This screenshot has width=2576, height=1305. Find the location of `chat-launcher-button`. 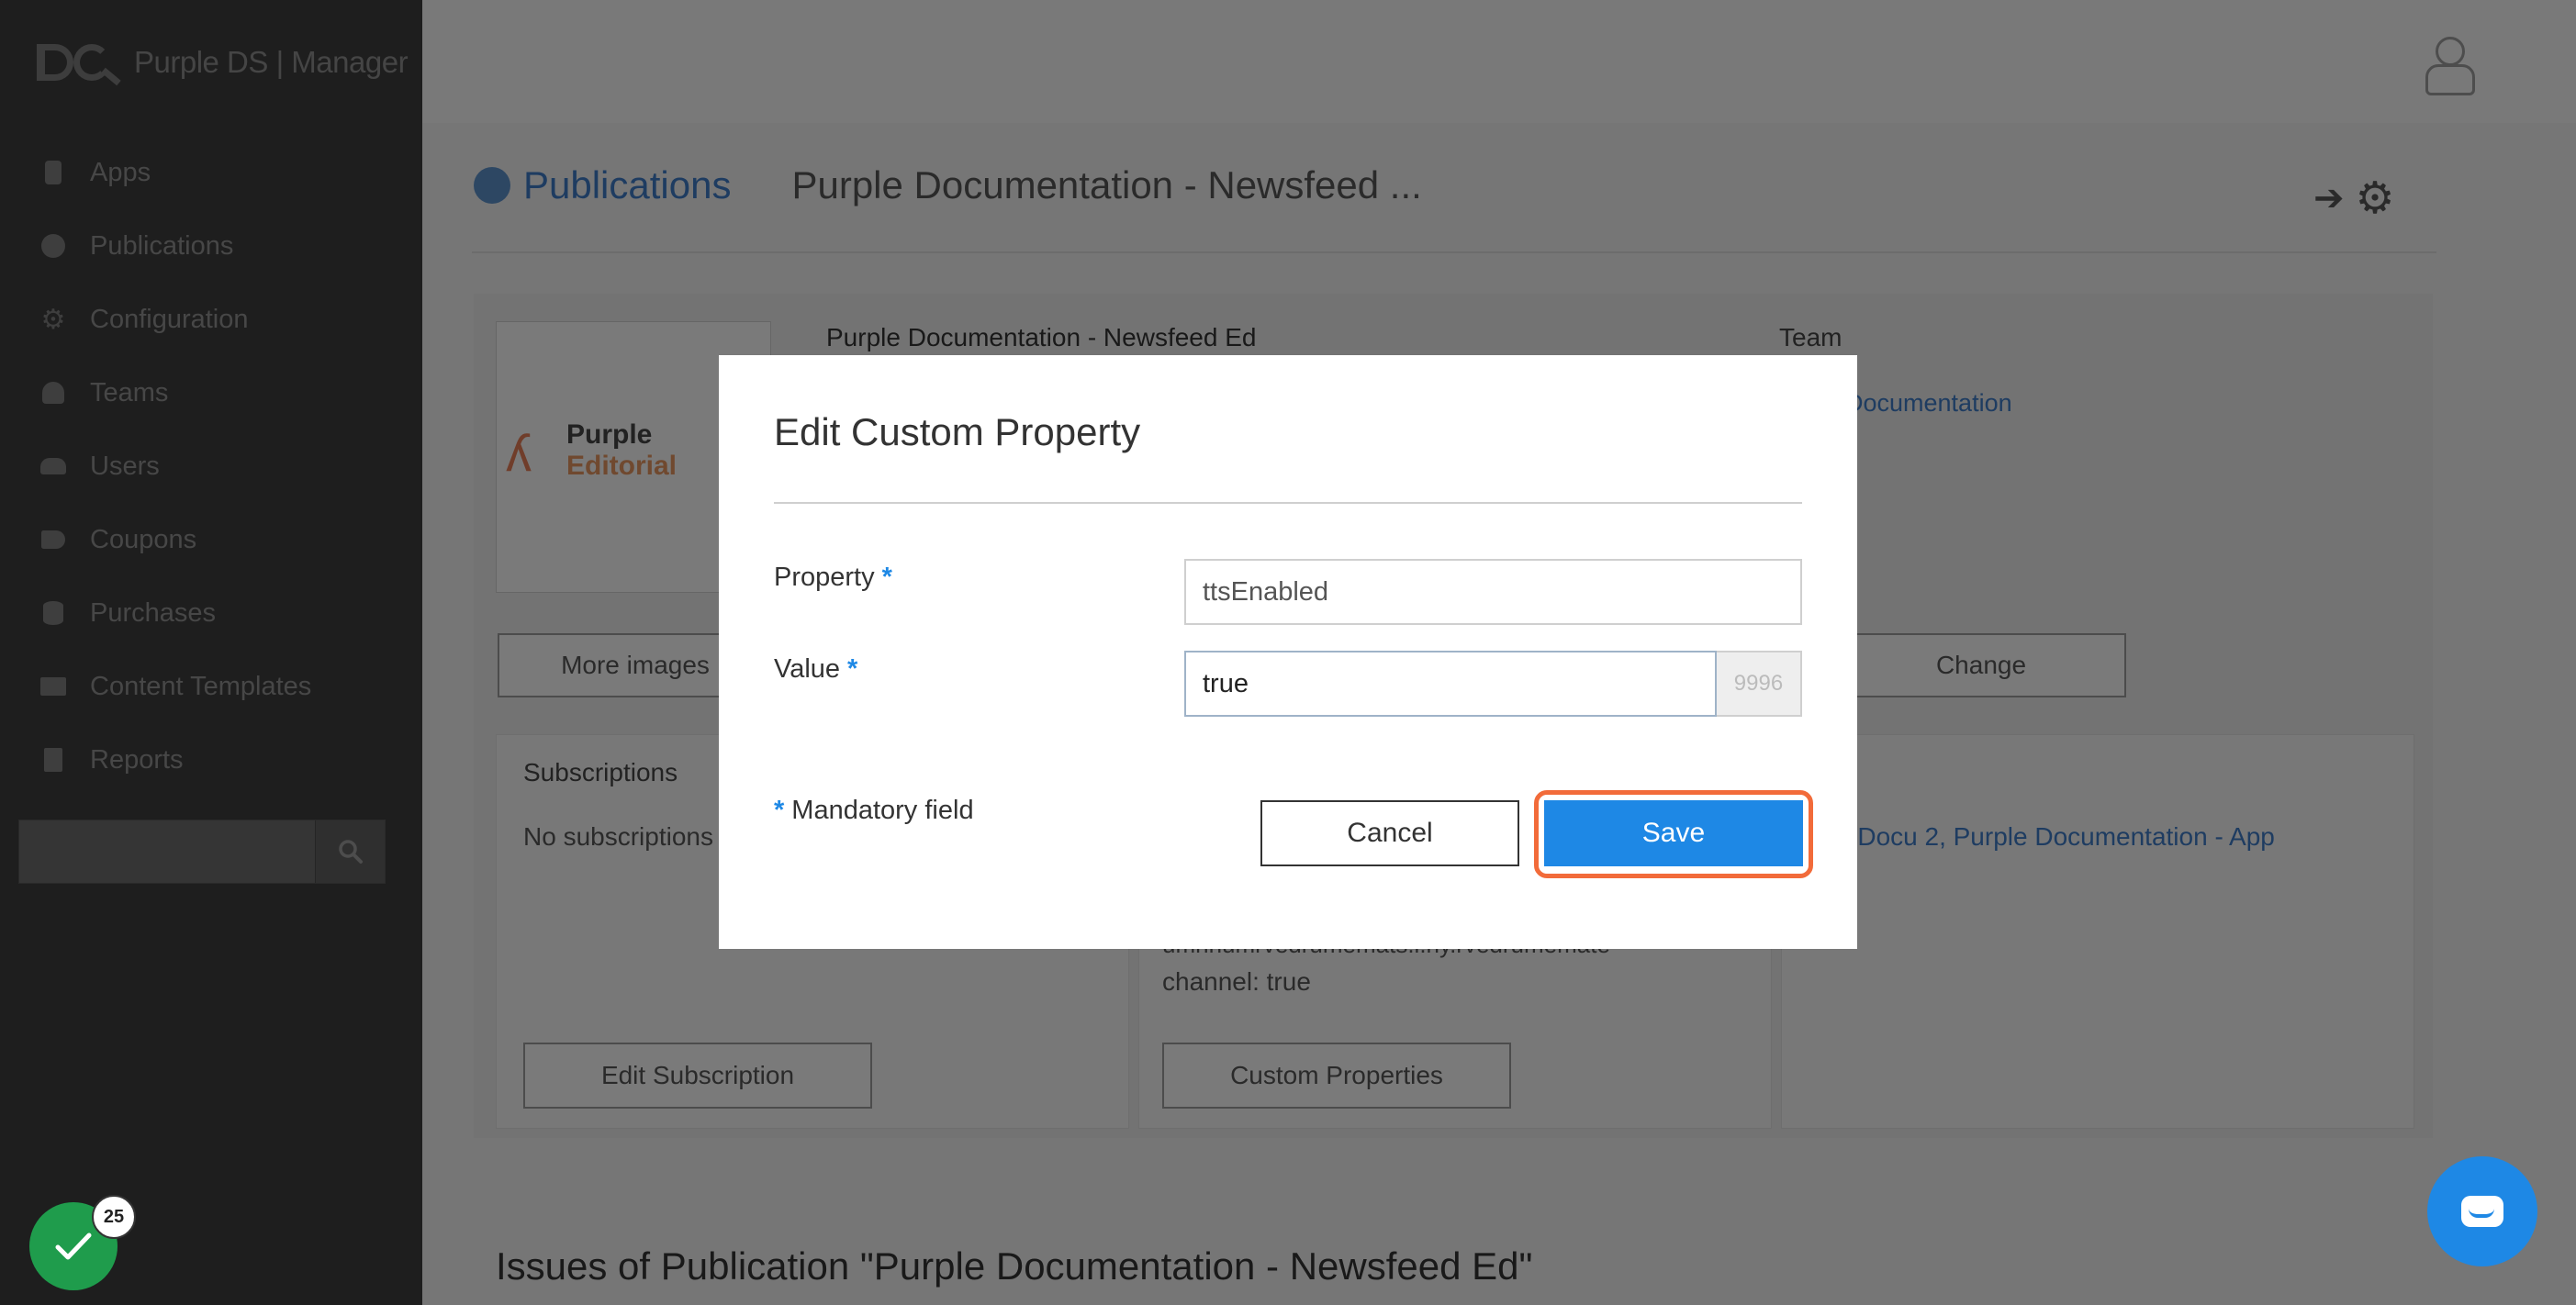

chat-launcher-button is located at coordinates (2482, 1211).